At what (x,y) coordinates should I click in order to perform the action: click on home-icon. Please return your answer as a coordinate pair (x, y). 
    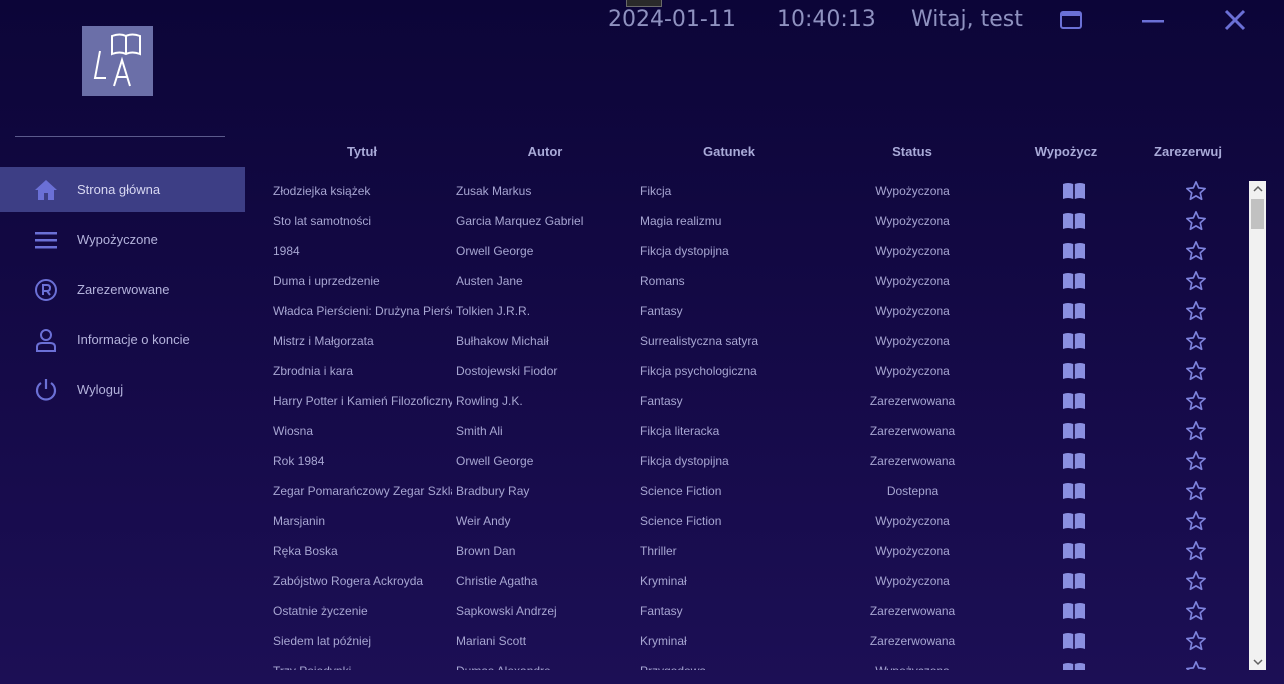
    Looking at the image, I should click on (46, 190).